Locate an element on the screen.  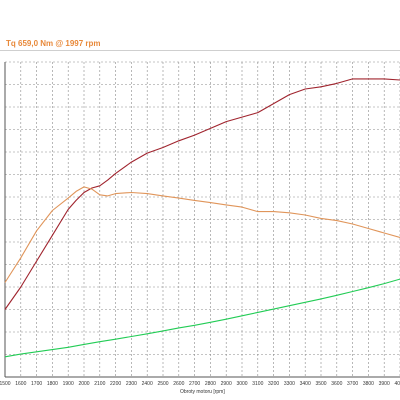
x-tick-label: 2500 is located at coordinates (162, 384).